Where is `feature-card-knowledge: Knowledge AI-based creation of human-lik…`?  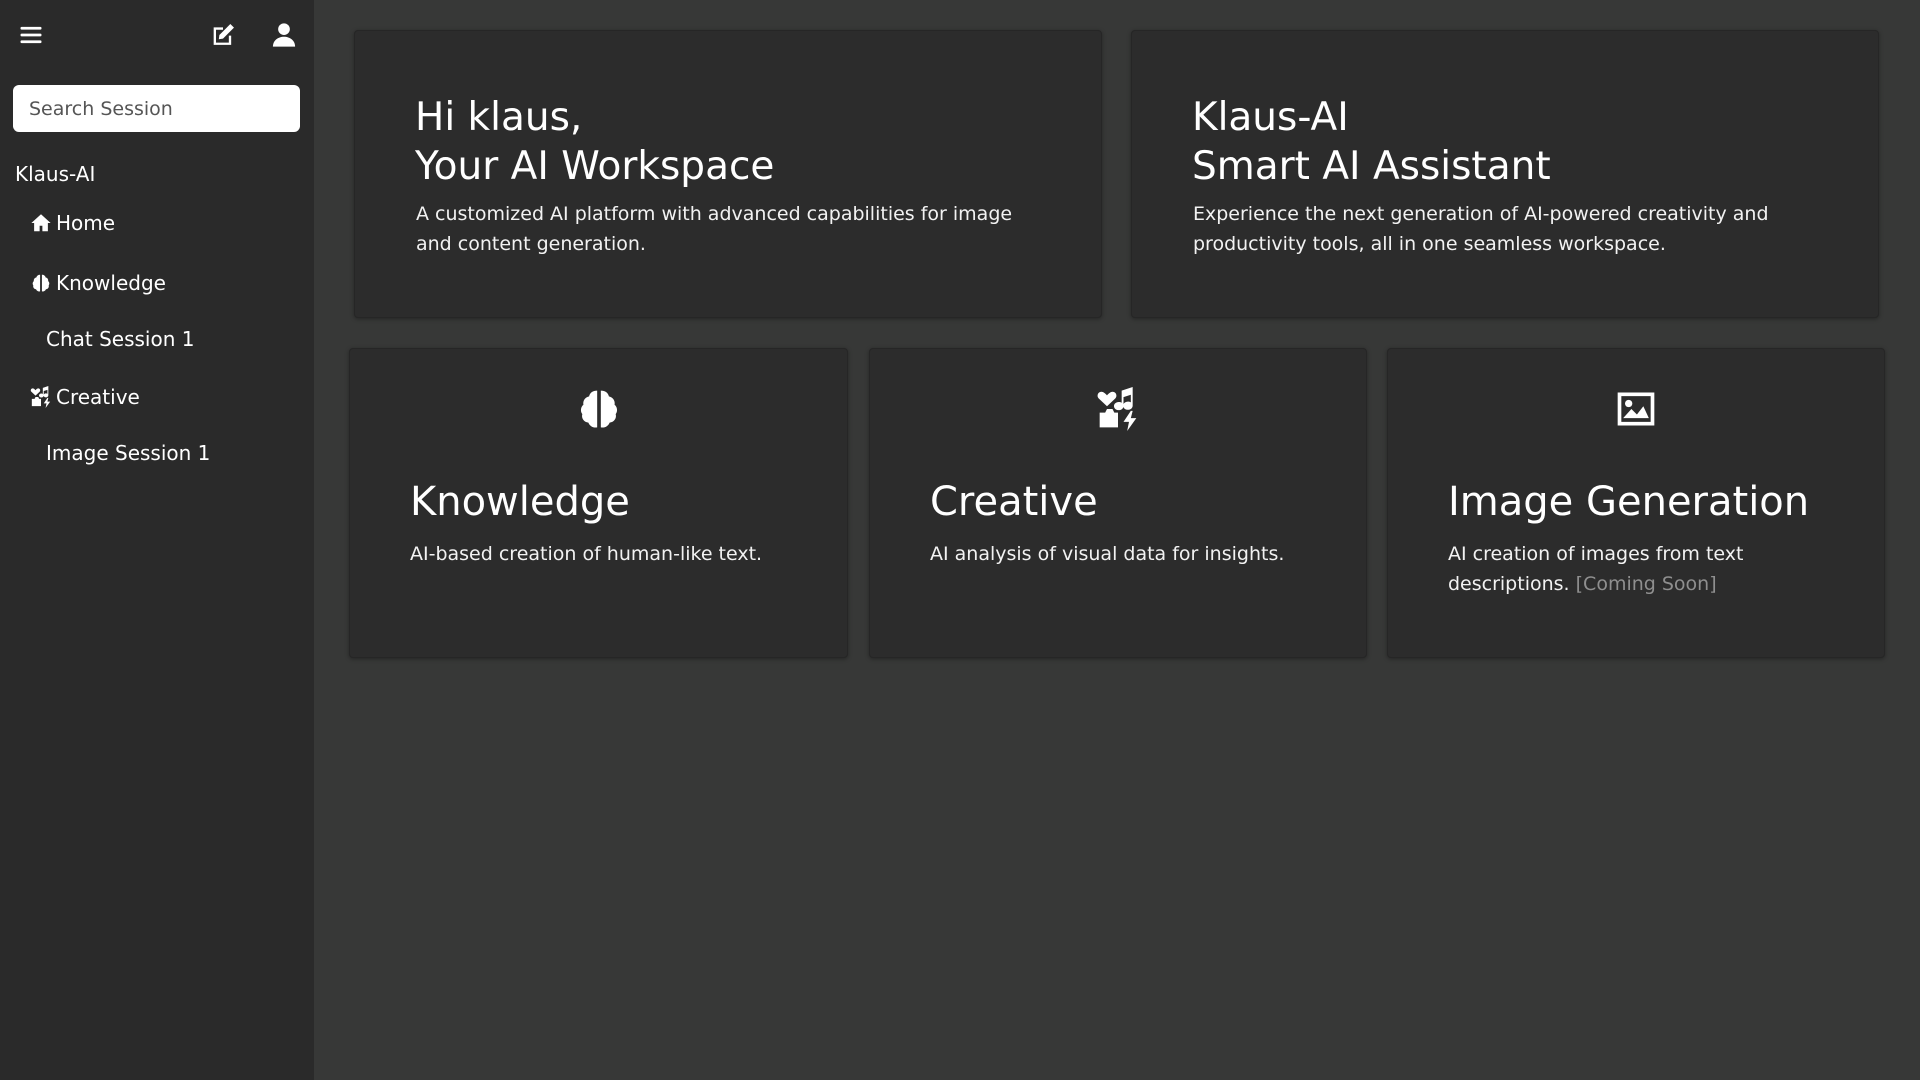
feature-card-knowledge: Knowledge AI-based creation of human-lik… is located at coordinates (598, 503).